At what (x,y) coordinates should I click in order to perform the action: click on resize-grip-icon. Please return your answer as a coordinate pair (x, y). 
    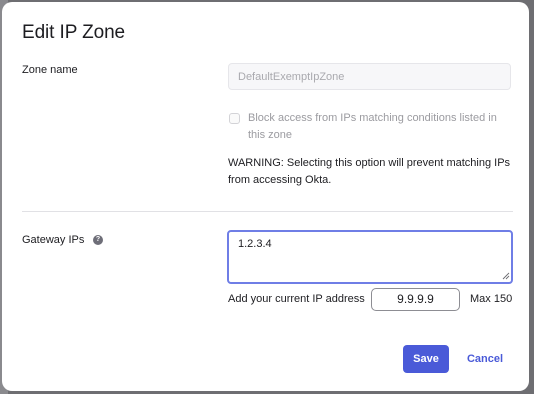
    Looking at the image, I should click on (506, 276).